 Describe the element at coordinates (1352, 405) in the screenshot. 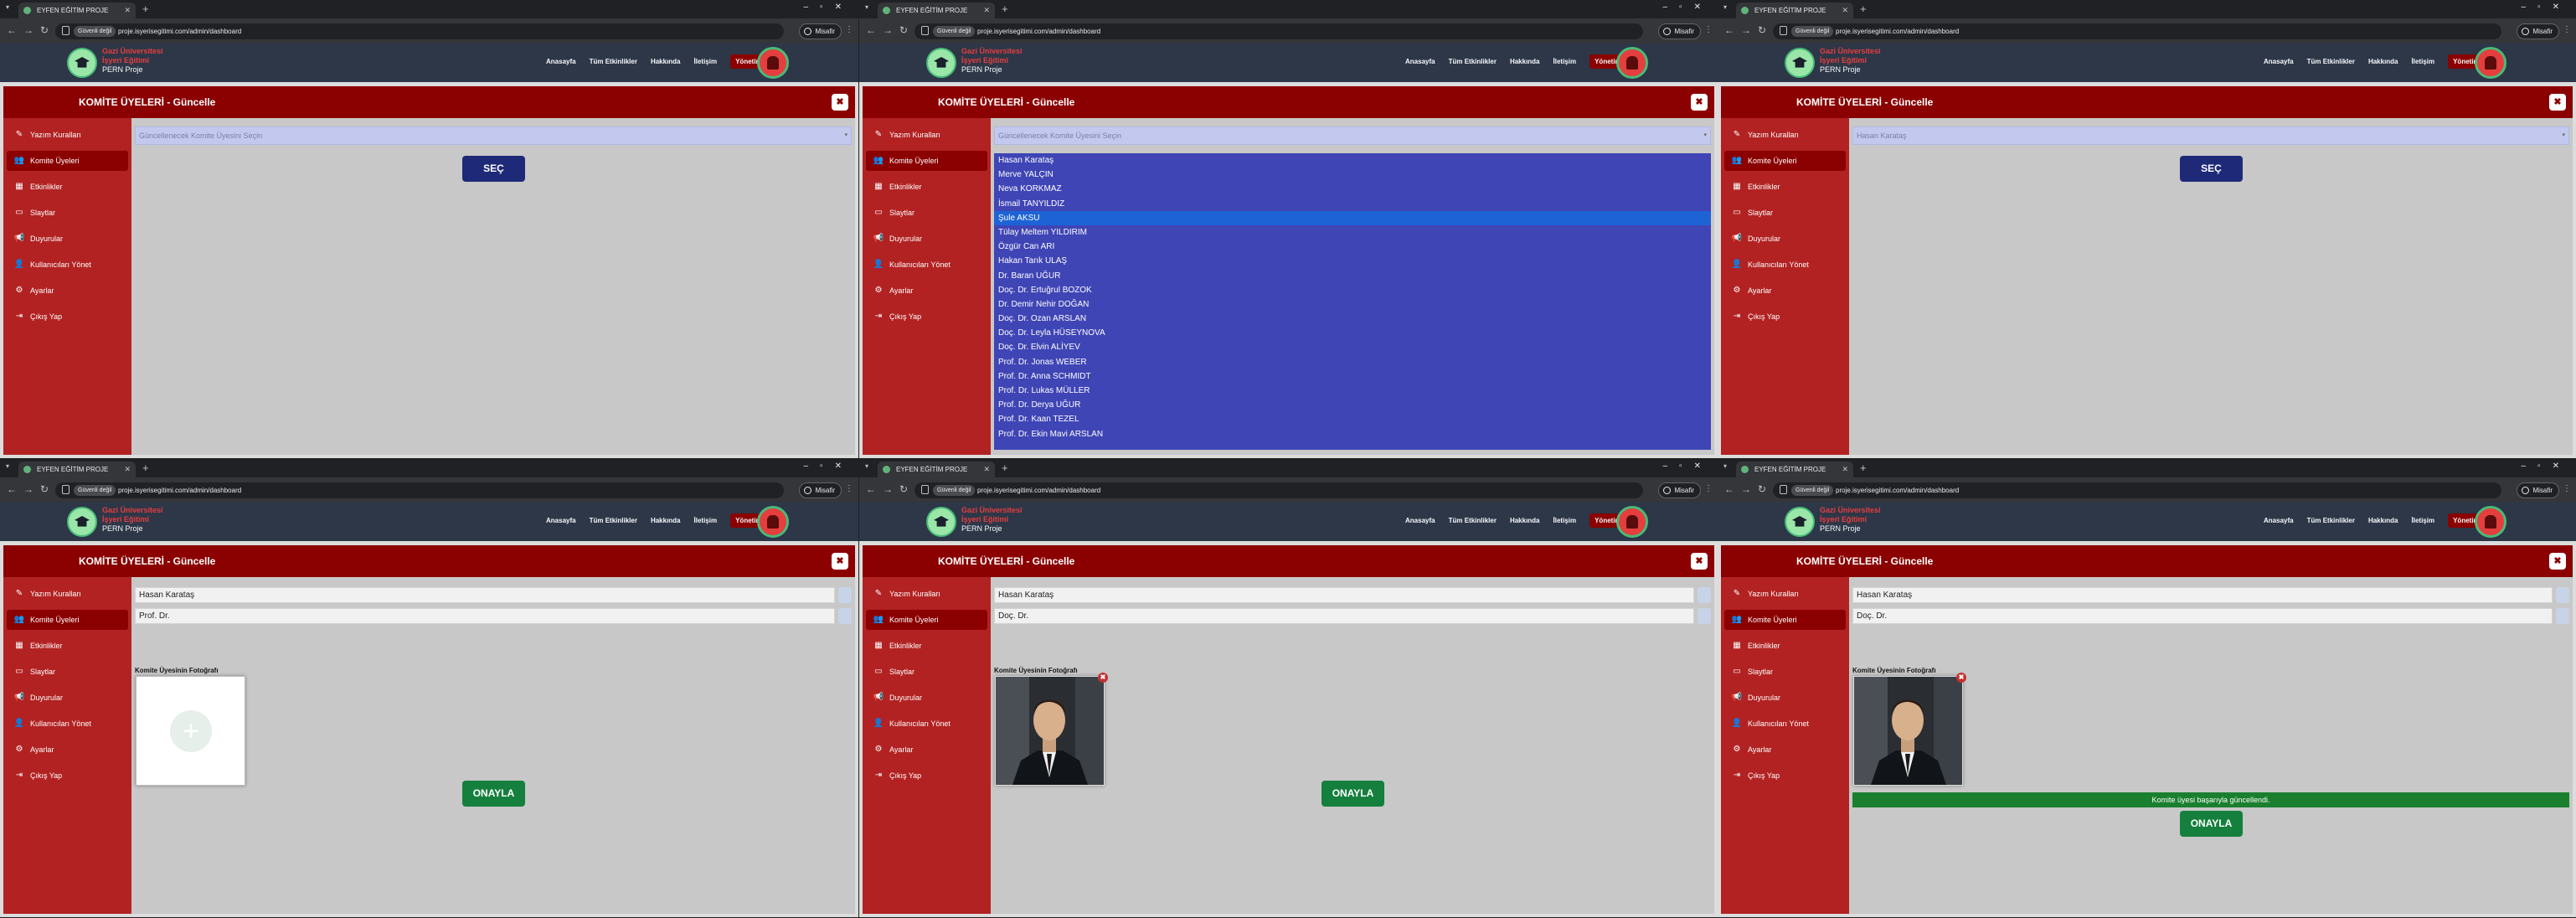

I see `dropdown-option: Prof. Dr. Derya UĞUR` at that location.